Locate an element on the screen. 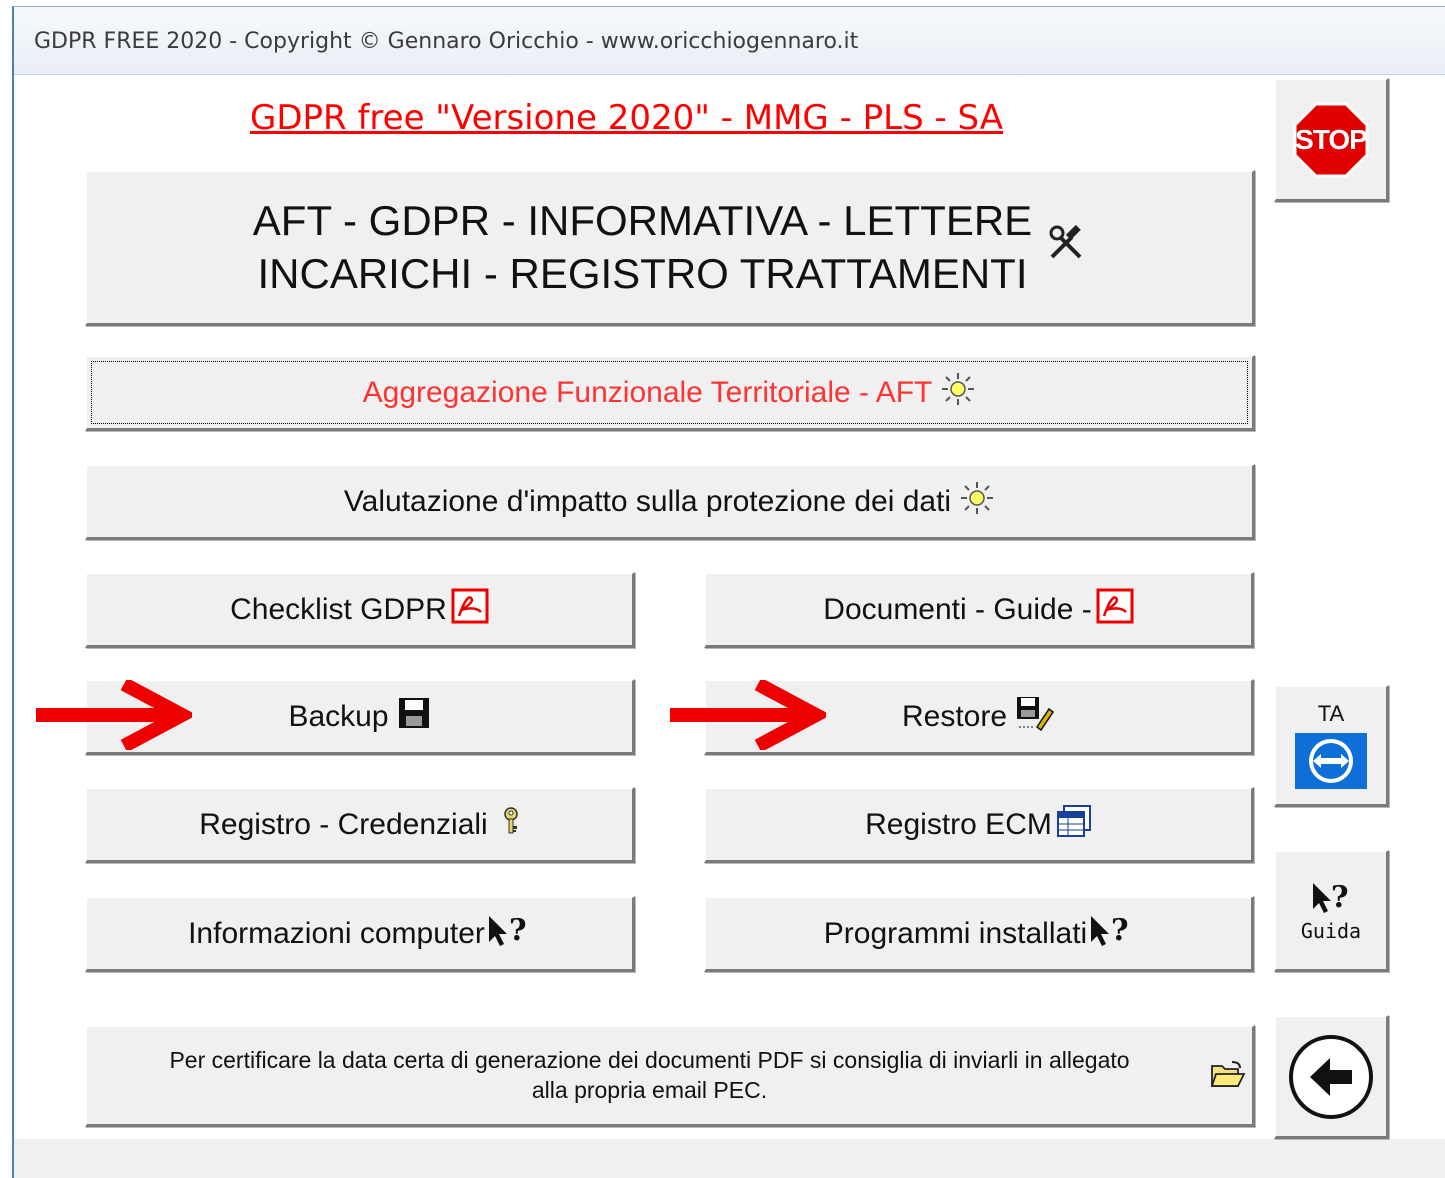 Image resolution: width=1445 pixels, height=1178 pixels. tools-icon is located at coordinates (1066, 248).